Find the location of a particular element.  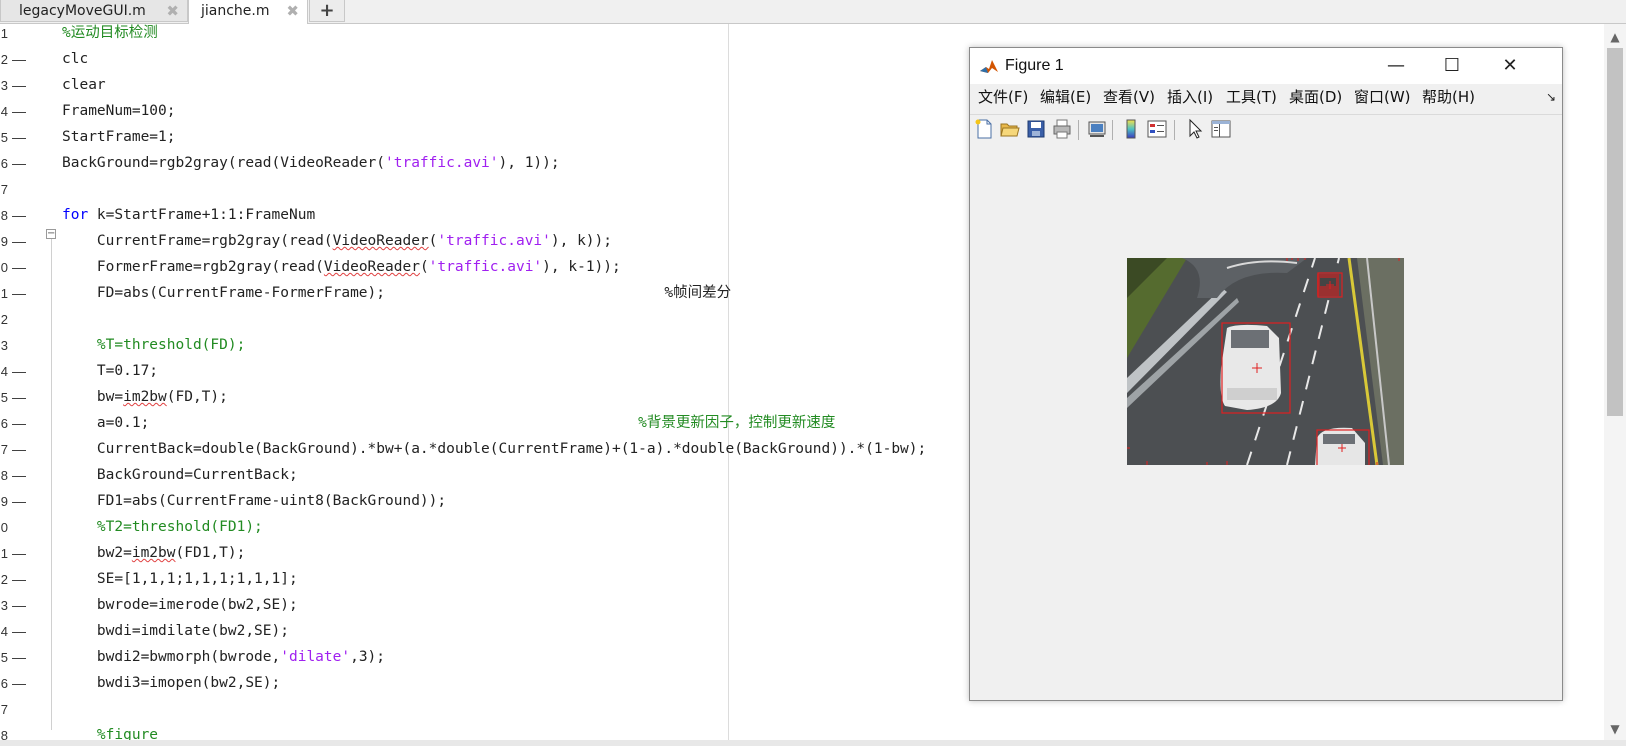

code-token: =0.1; is located at coordinates (127, 423).